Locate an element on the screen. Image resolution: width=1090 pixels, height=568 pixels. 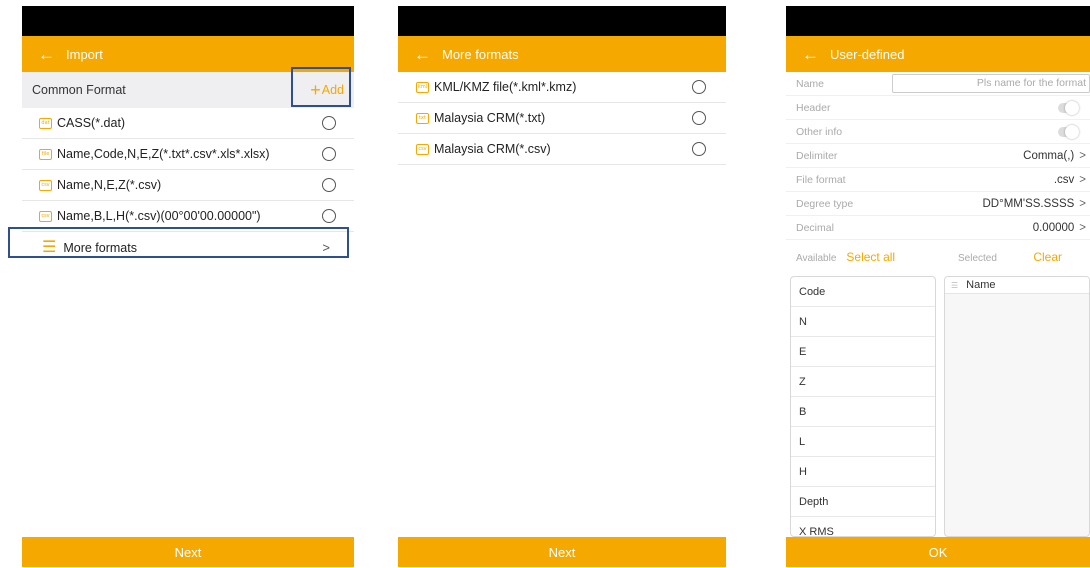
header-row: Header is located at coordinates (938, 108).